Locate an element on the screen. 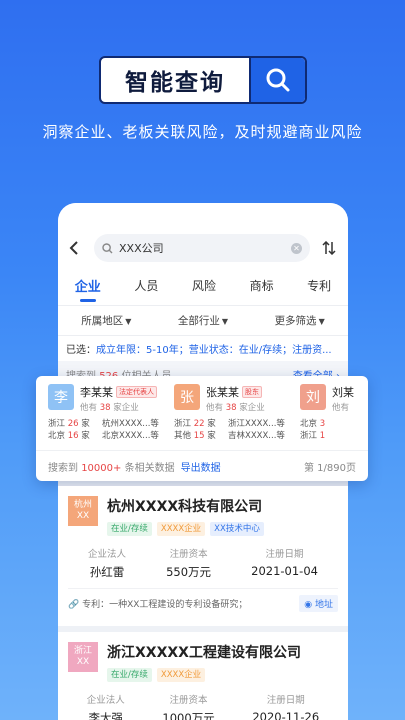  search-input: XXX公司 ✕ is located at coordinates (202, 248).